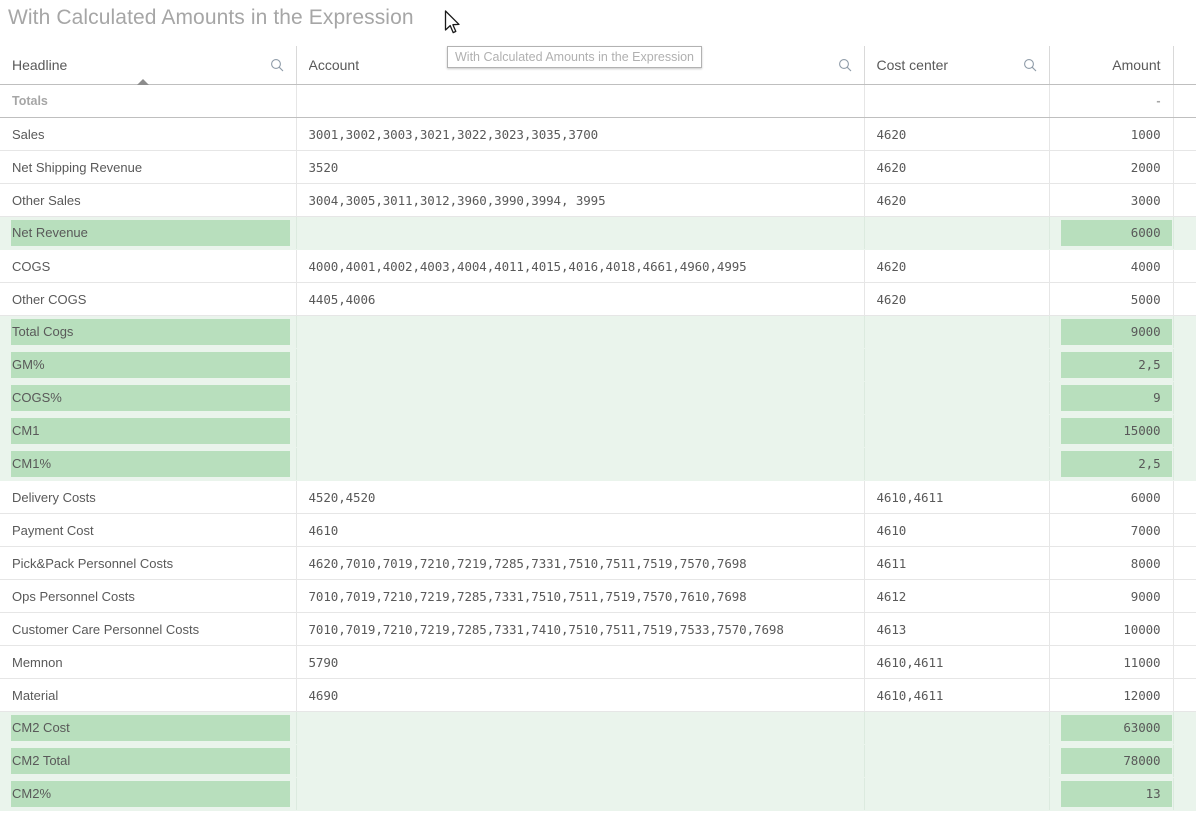 The height and width of the screenshot is (827, 1196). Describe the element at coordinates (148, 497) in the screenshot. I see `cell-headline: Delivery Costs` at that location.